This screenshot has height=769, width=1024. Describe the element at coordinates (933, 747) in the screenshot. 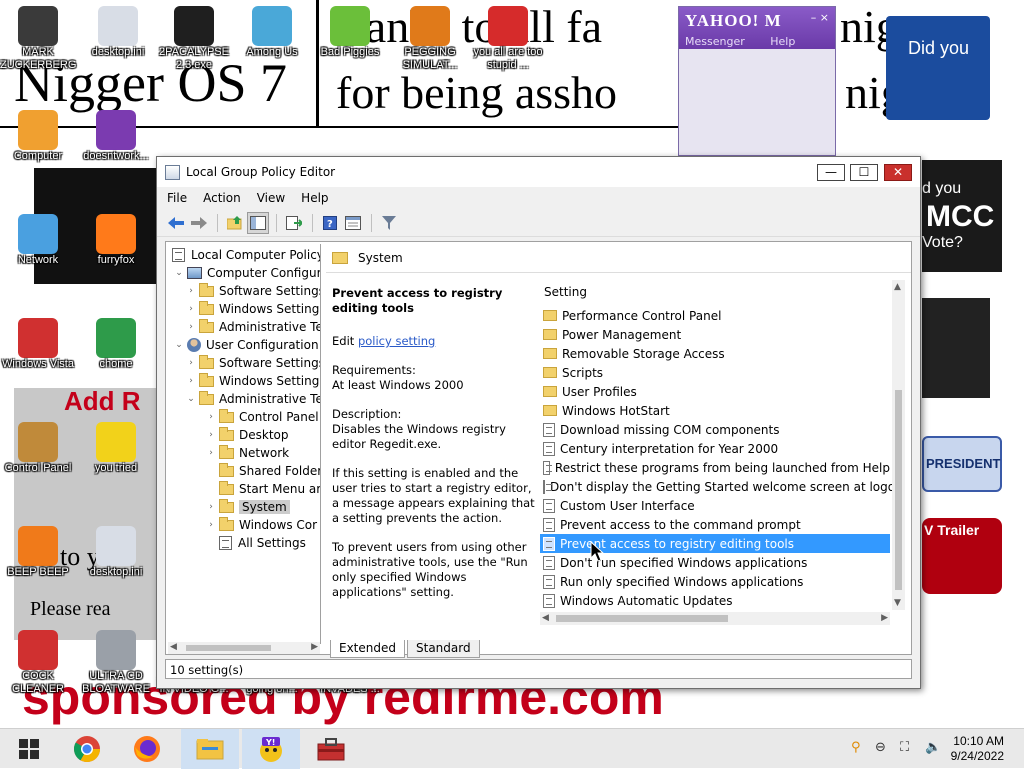

I see `volume-icon: 🔈` at that location.